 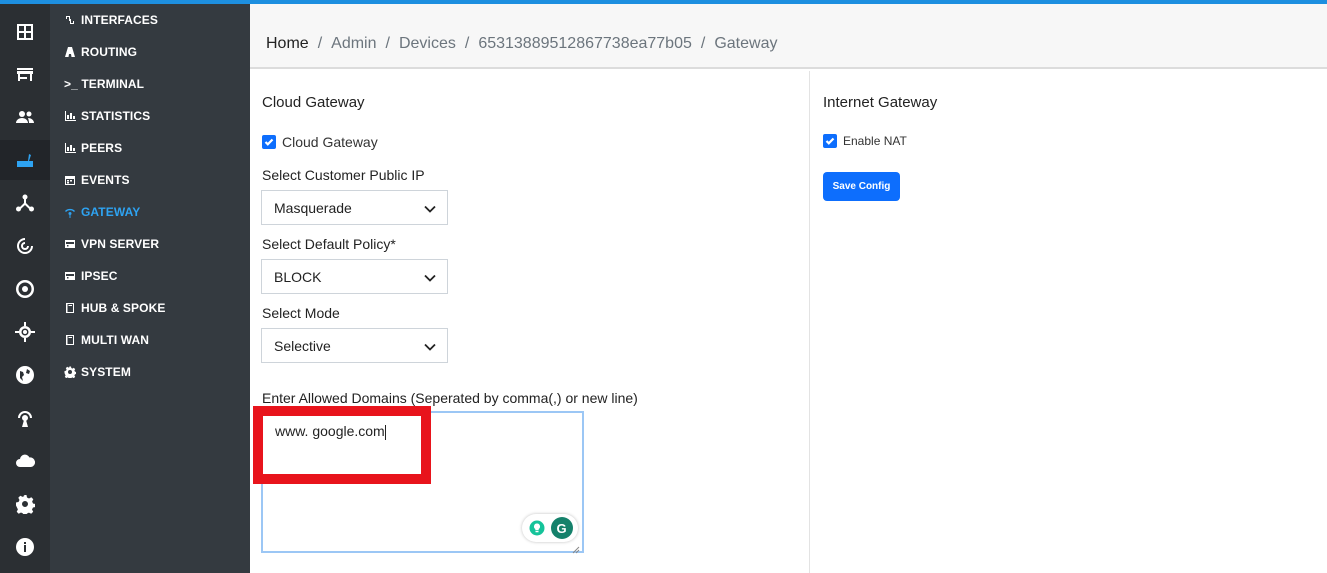 I want to click on dashboard-icon, so click(x=25, y=32).